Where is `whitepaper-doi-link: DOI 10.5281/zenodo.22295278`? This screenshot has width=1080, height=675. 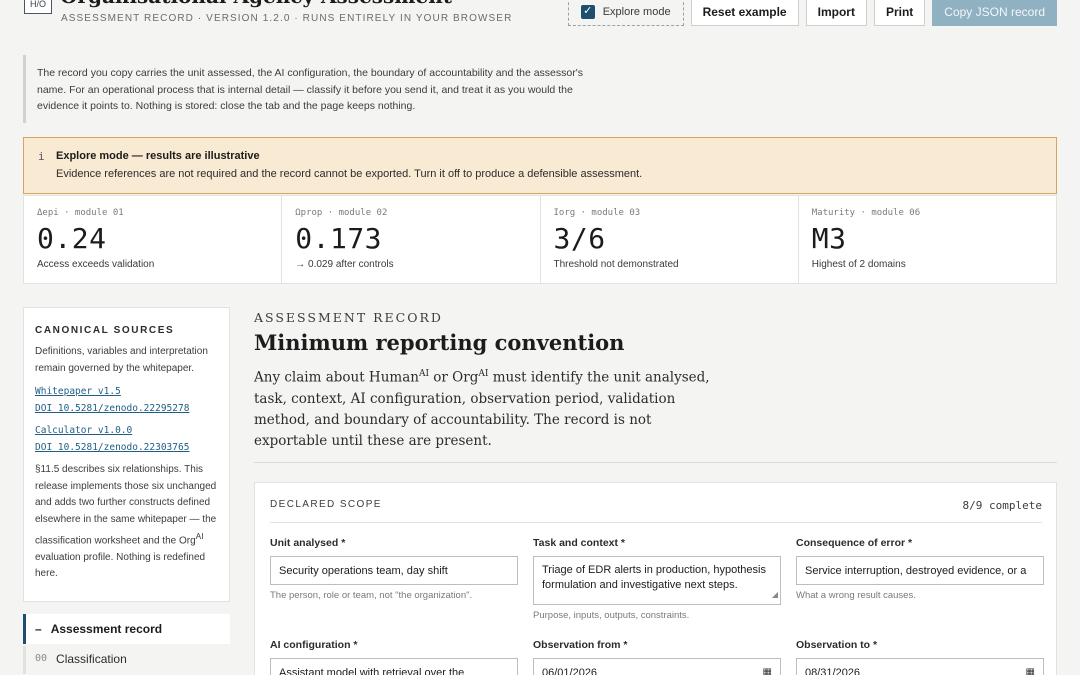
whitepaper-doi-link: DOI 10.5281/zenodo.22295278 is located at coordinates (126, 409).